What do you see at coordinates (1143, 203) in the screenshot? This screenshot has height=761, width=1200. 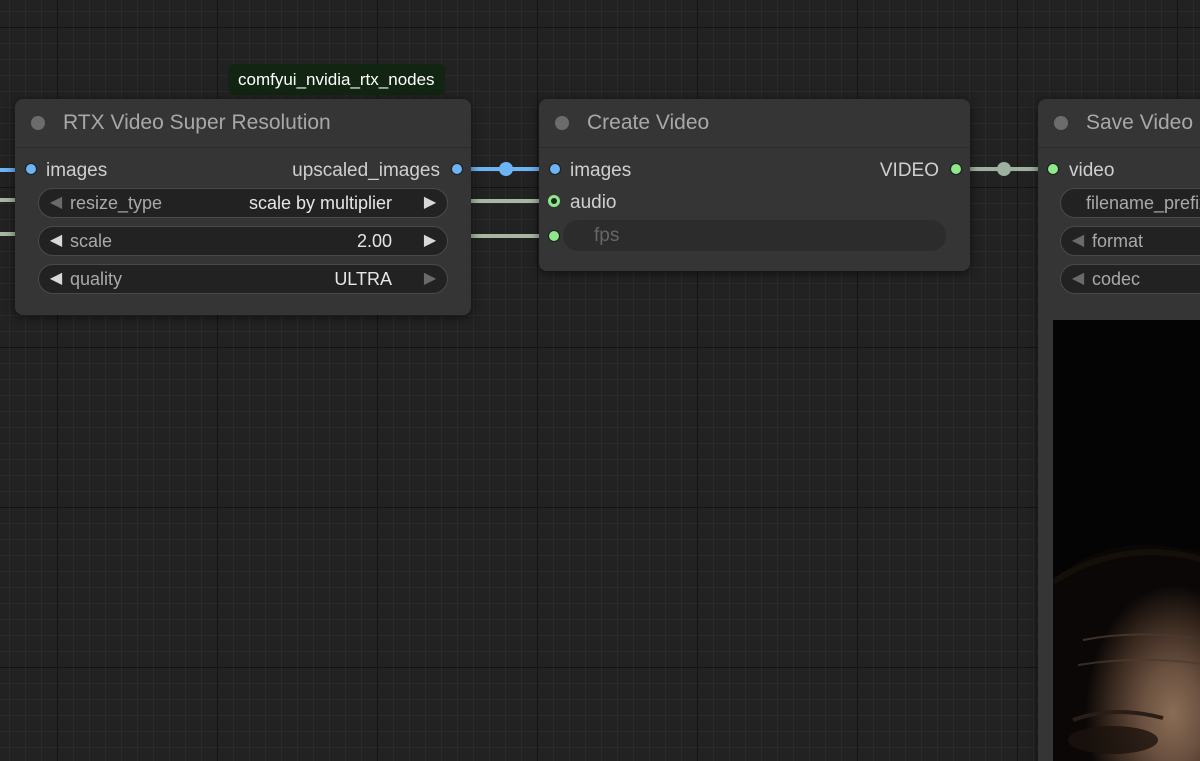 I see `widget-name: filename_prefix` at bounding box center [1143, 203].